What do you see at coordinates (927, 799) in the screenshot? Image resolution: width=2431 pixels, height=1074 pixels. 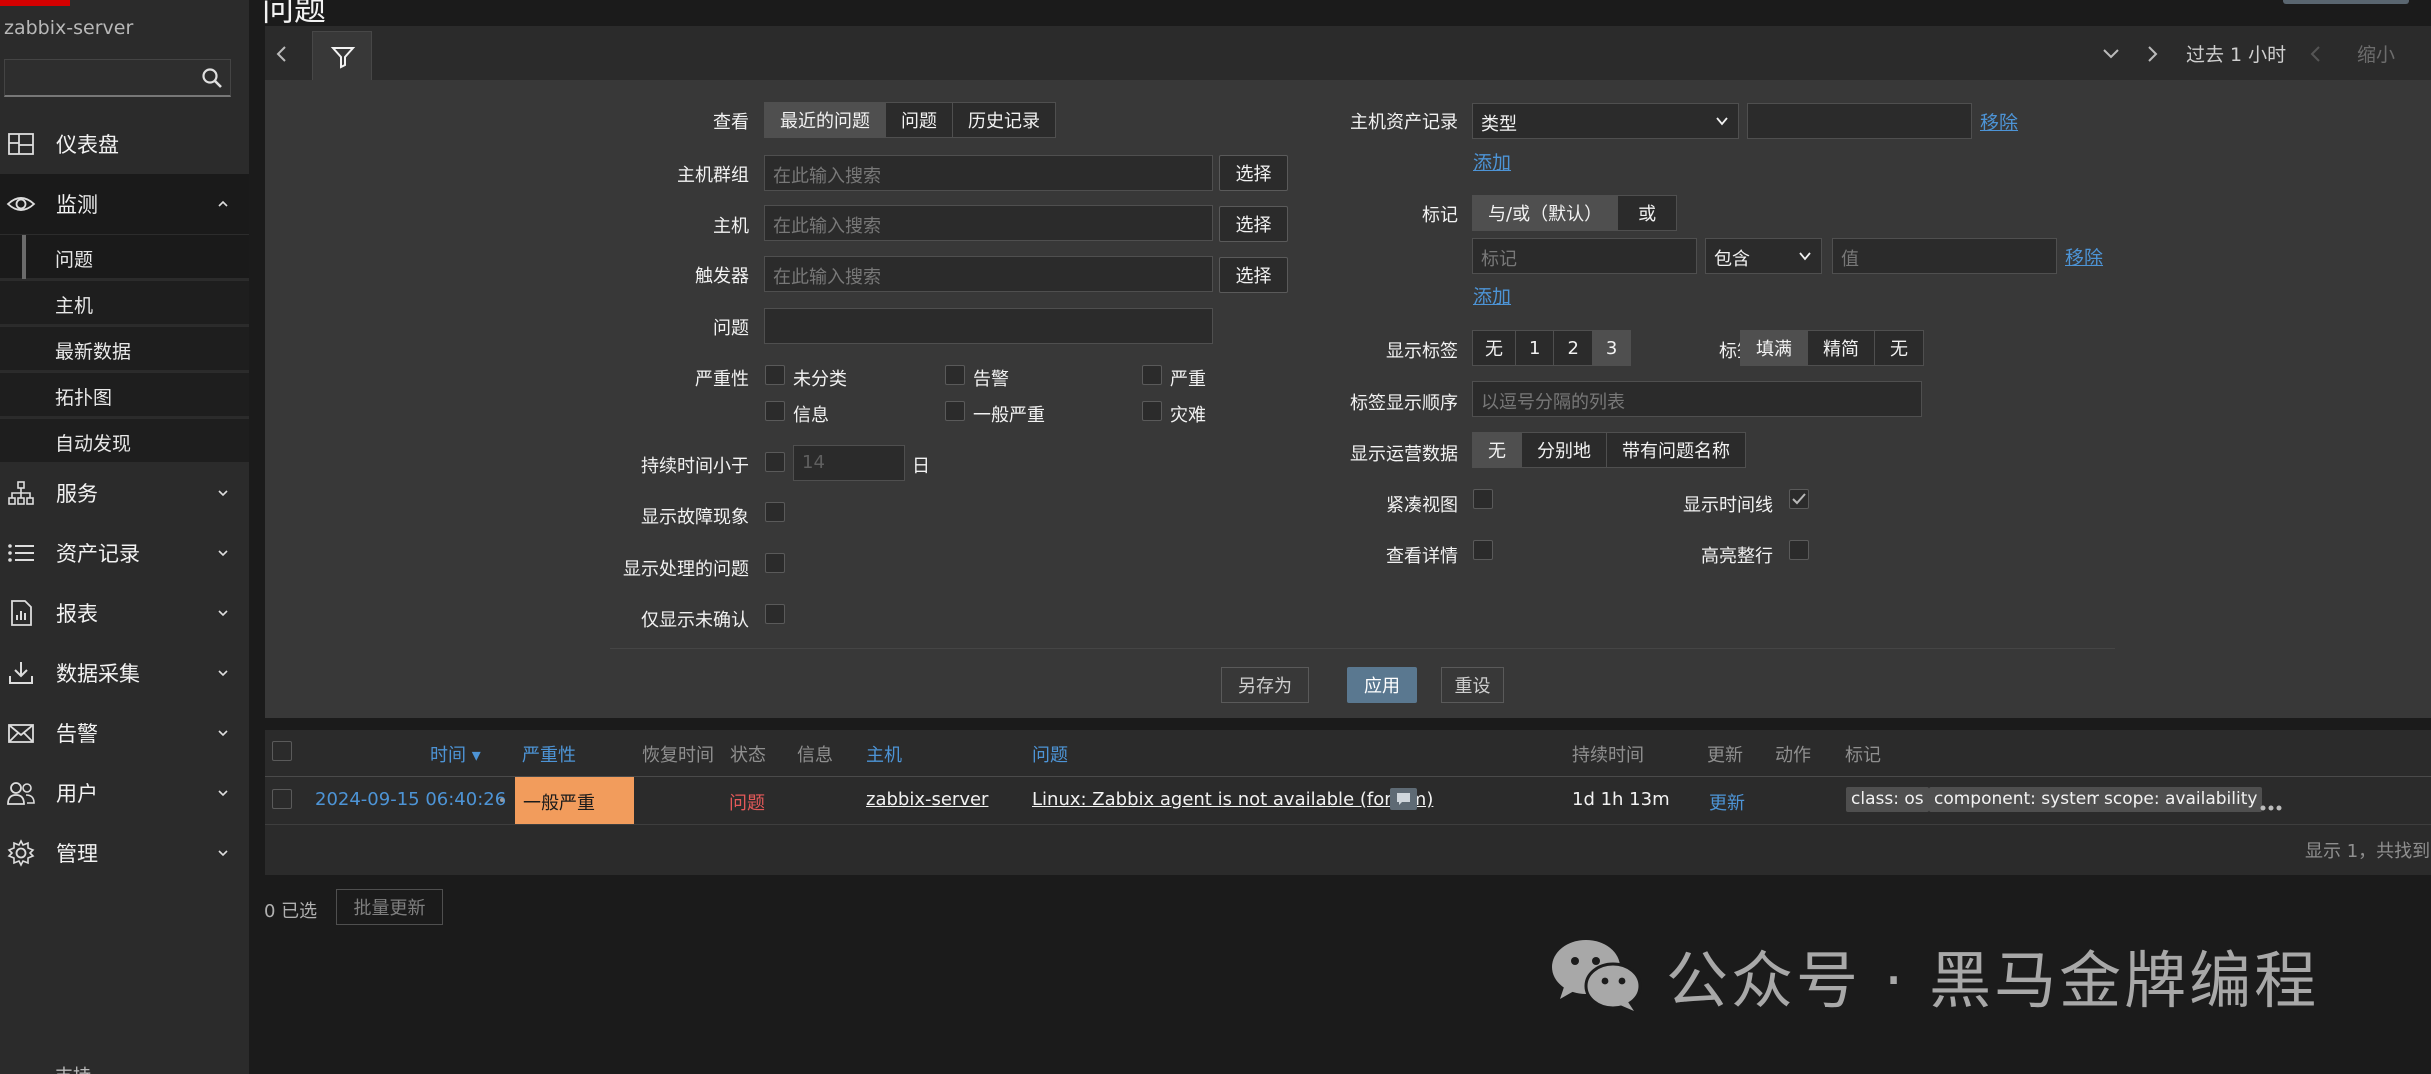 I see `row-host-link: zabbix-server` at bounding box center [927, 799].